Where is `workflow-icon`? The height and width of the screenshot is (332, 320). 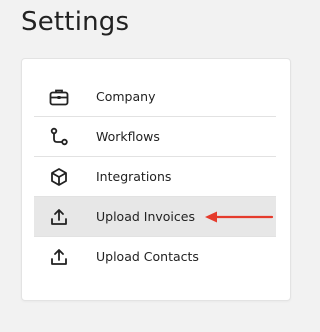
workflow-icon is located at coordinates (59, 137).